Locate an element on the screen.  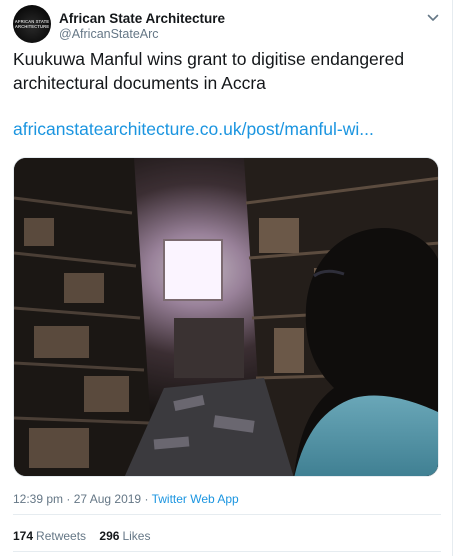
author-display-name: African State Architecture is located at coordinates (142, 18).